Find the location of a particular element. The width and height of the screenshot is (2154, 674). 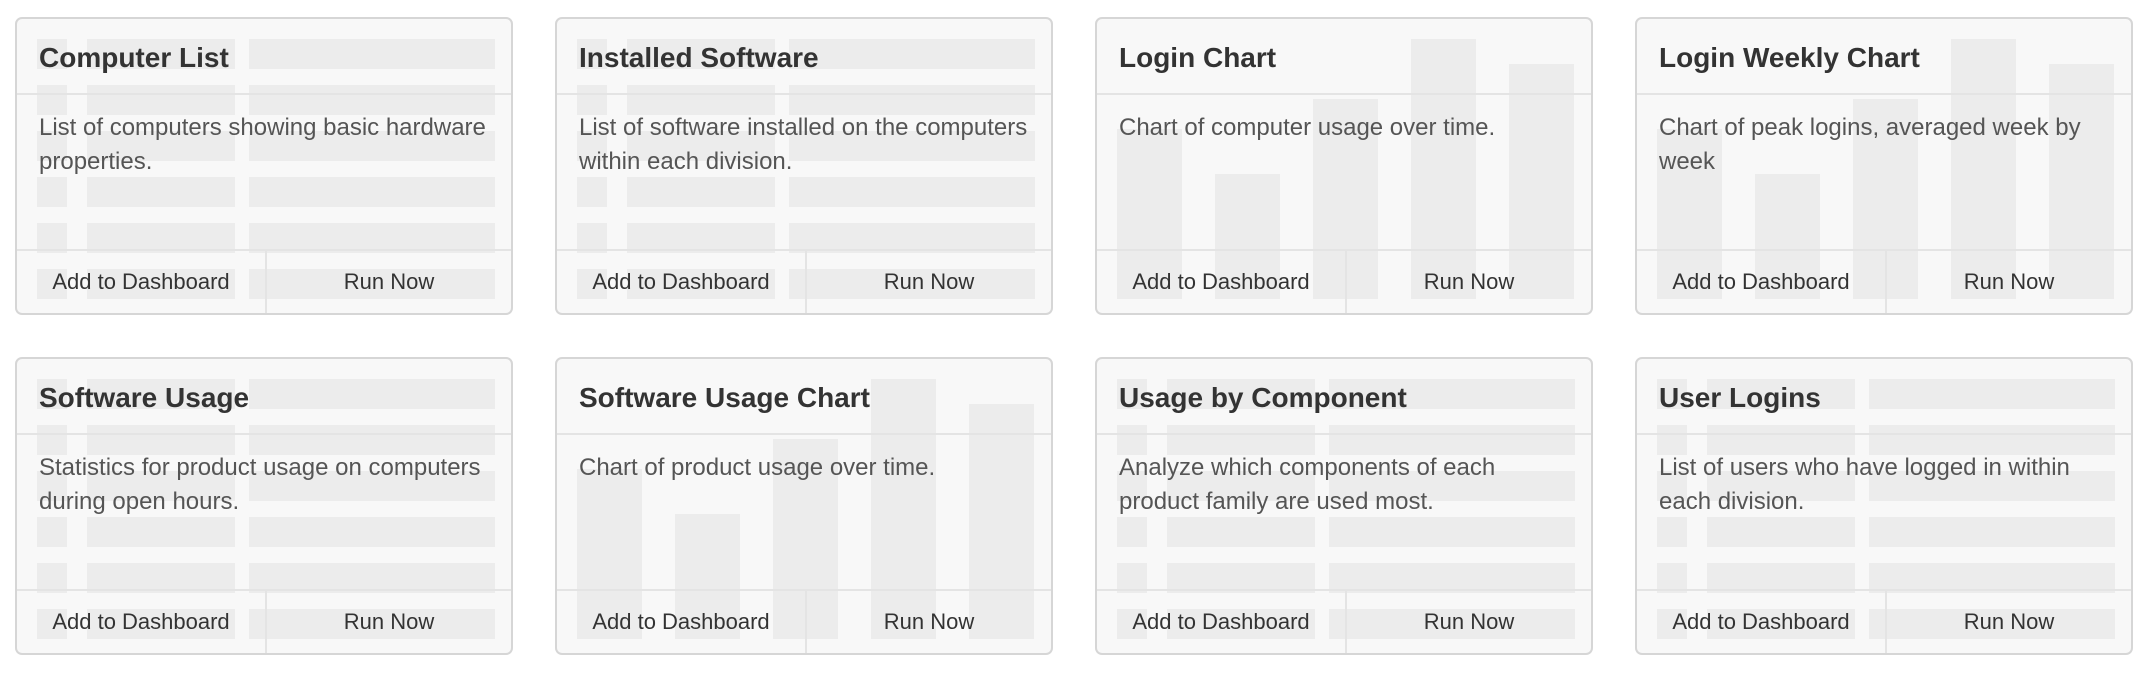

card-header: Login Weekly Chart is located at coordinates (1884, 57).